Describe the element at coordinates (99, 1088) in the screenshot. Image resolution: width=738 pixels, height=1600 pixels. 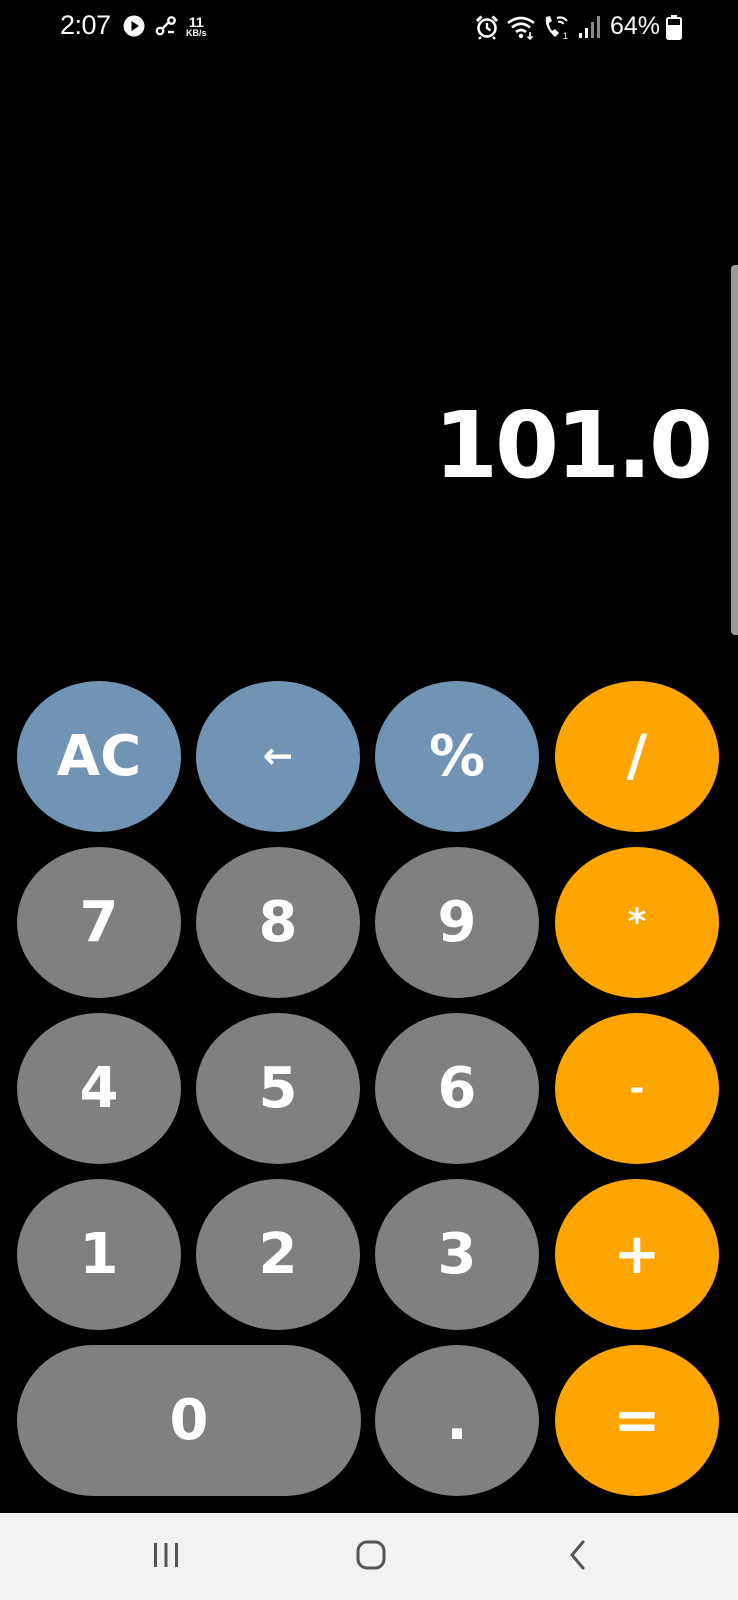
I see `digit-4-button: 4` at that location.